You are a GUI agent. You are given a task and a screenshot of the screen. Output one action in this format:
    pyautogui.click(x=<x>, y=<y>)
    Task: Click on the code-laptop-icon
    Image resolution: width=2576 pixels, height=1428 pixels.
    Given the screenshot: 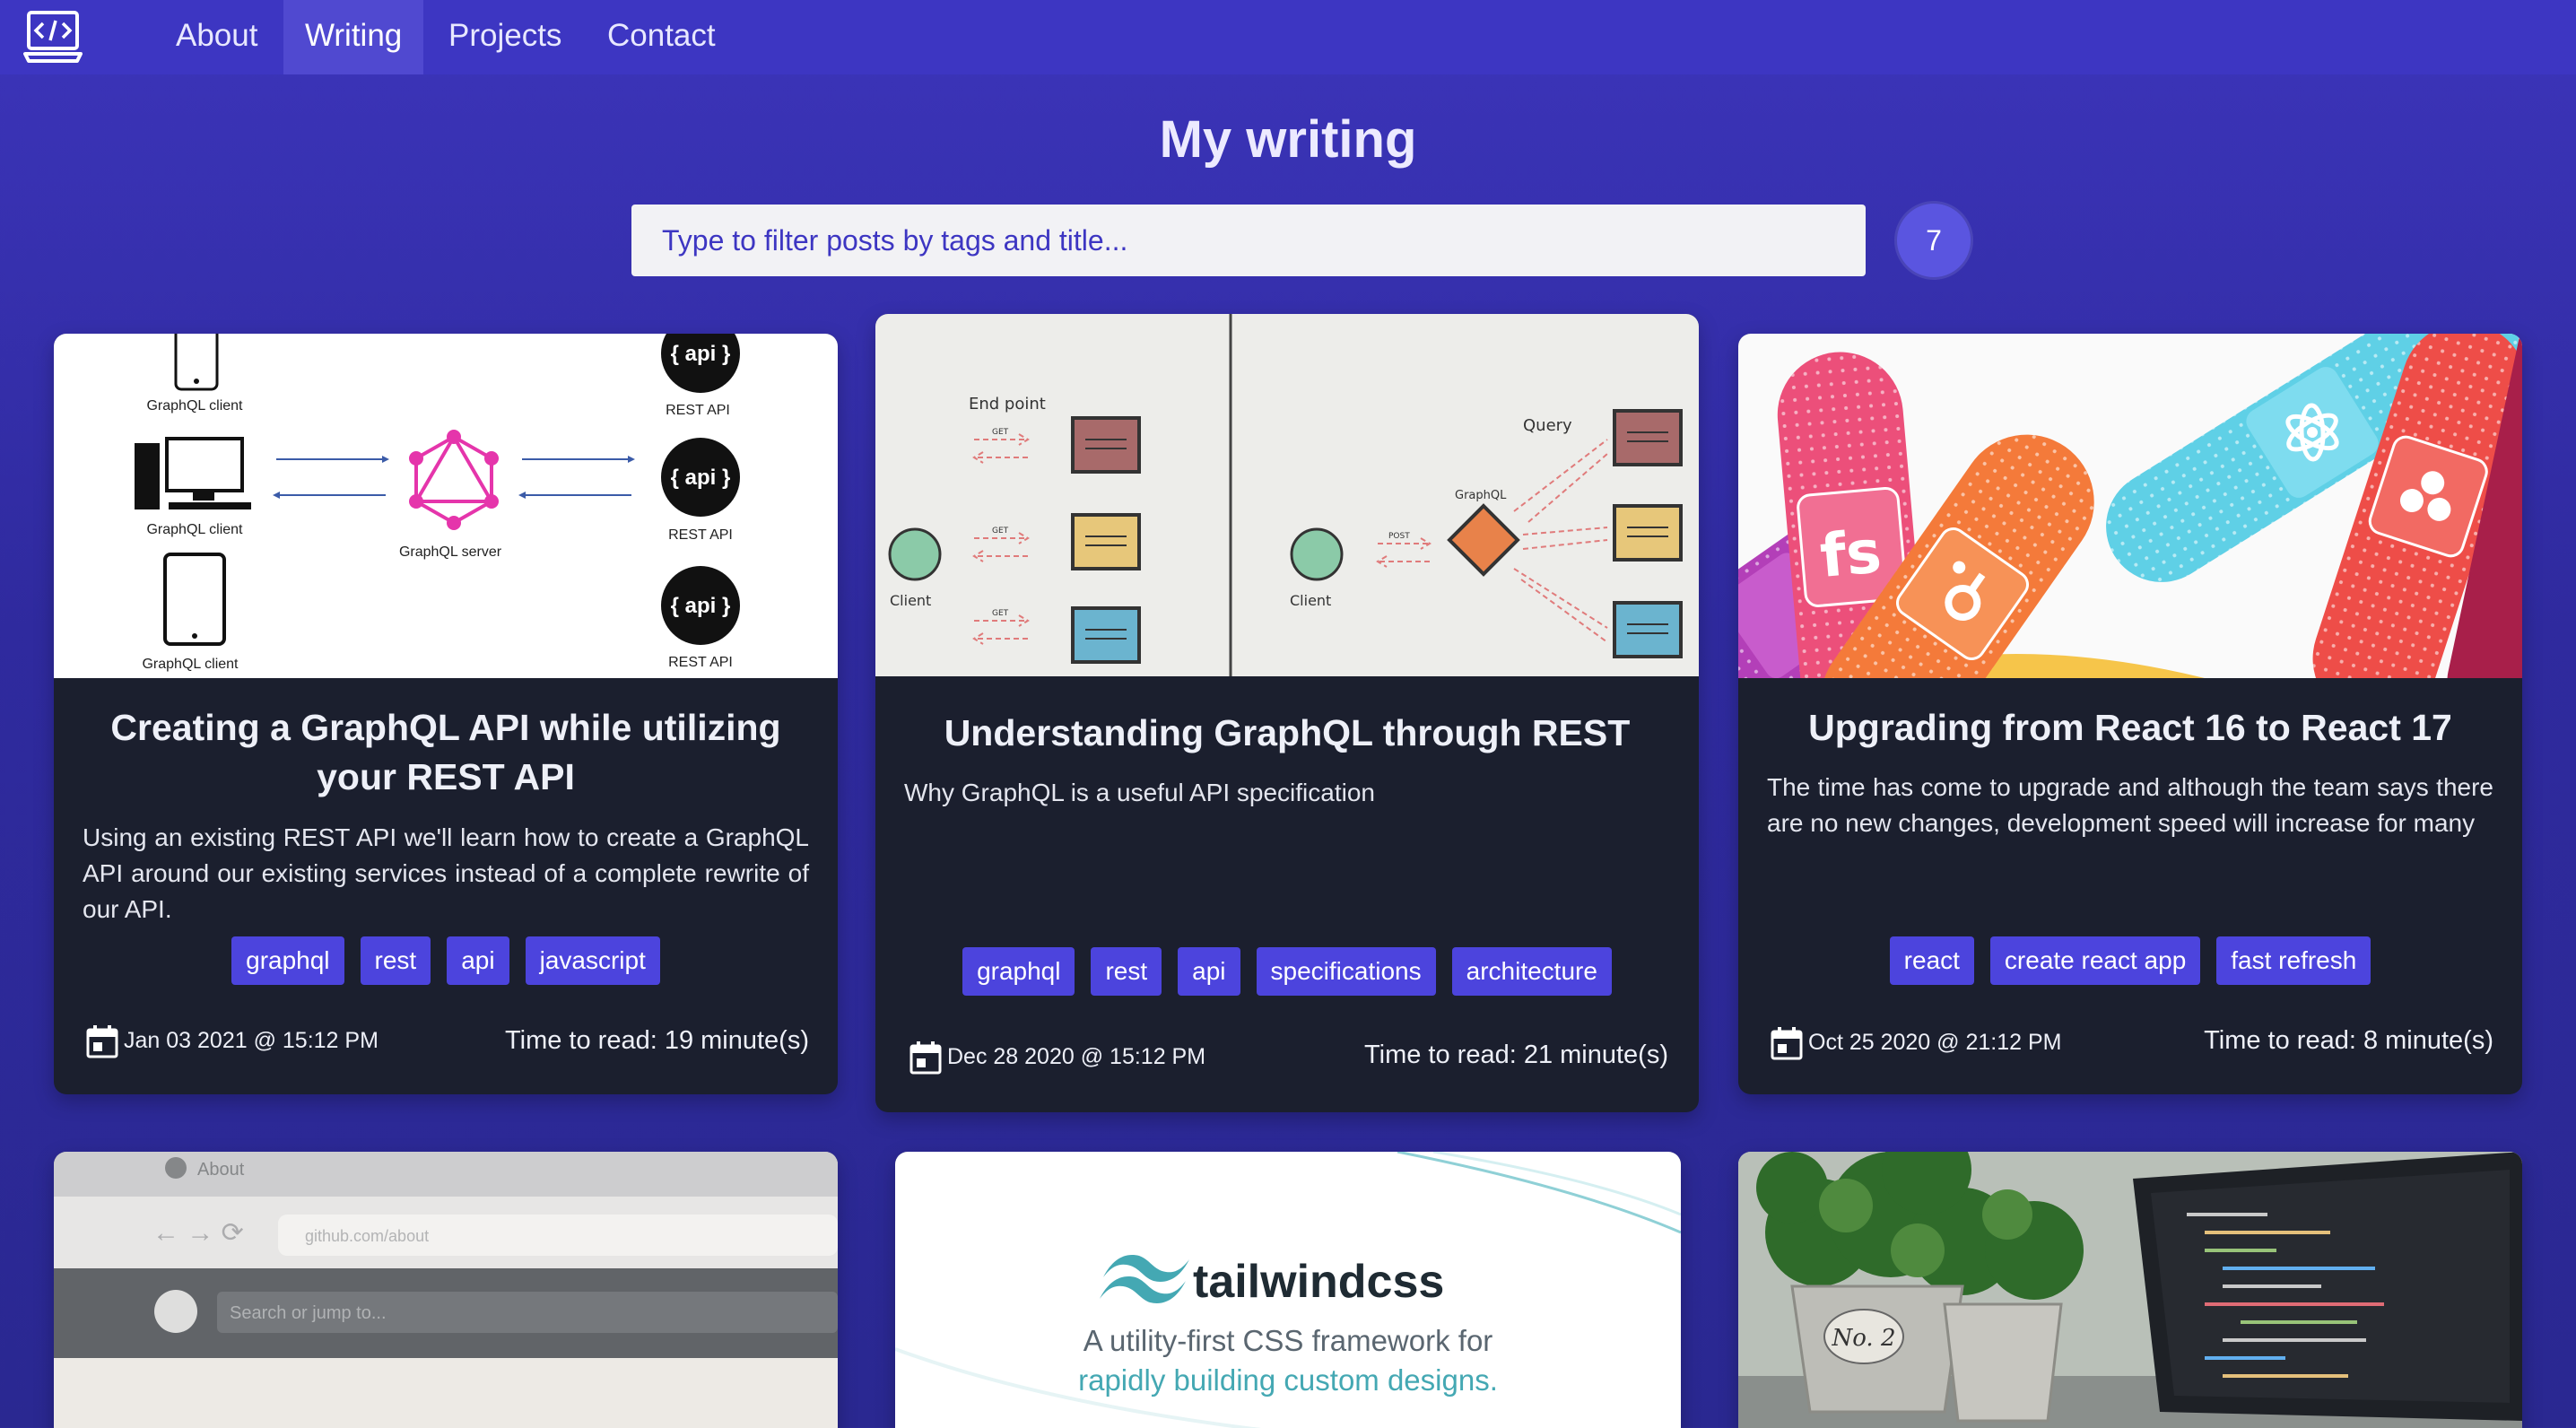 What is the action you would take?
    pyautogui.click(x=53, y=37)
    